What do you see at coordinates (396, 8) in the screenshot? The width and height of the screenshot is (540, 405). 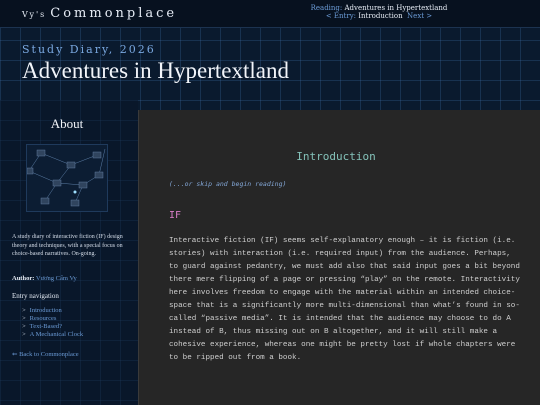 I see `reading-value: Adventures in Hypertextland` at bounding box center [396, 8].